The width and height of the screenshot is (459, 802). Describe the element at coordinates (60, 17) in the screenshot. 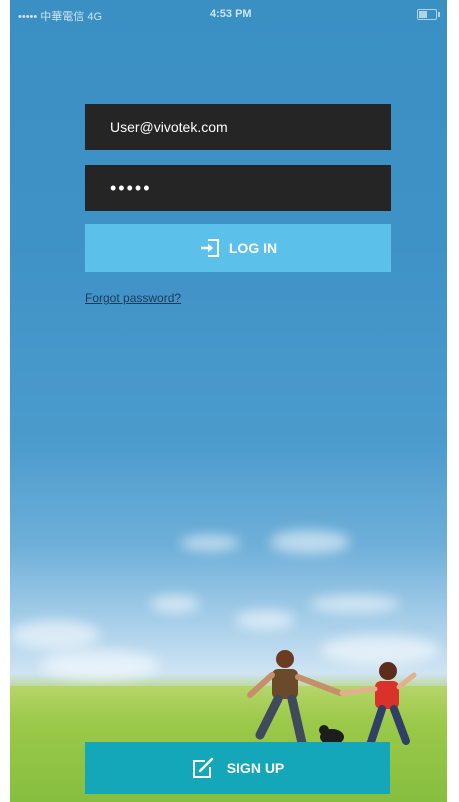

I see `carrier-label: ••••• 中華電信 4G` at that location.